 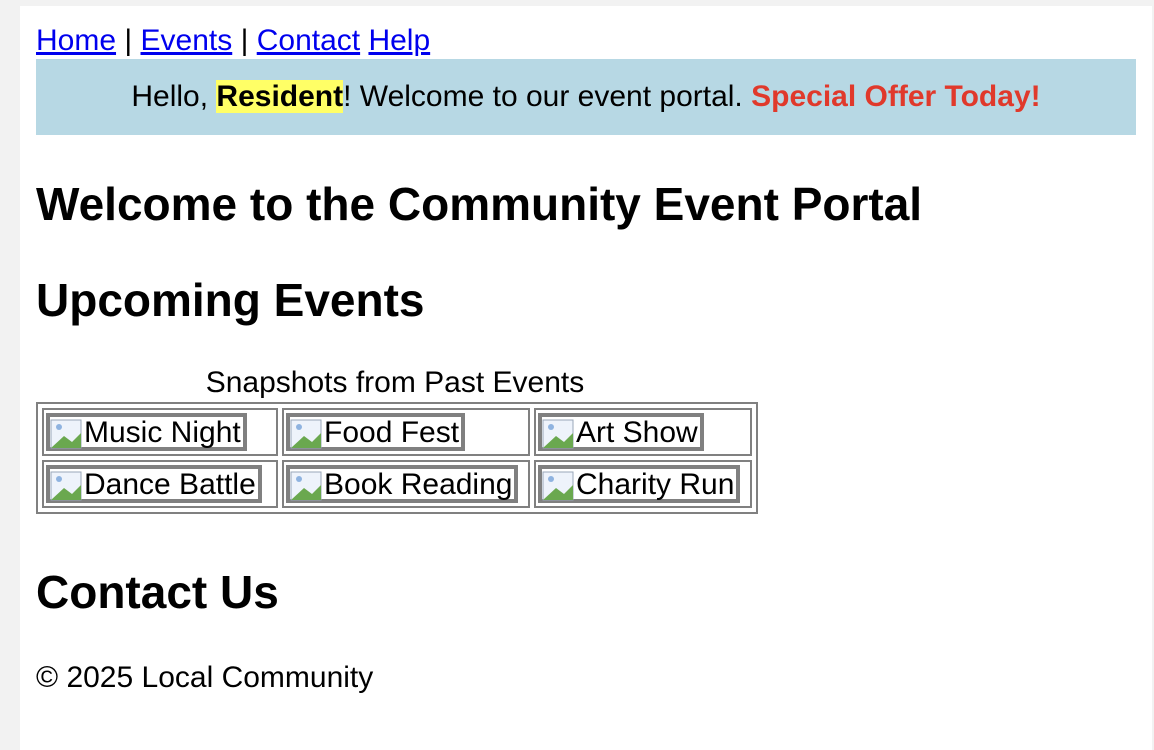 What do you see at coordinates (174, 96) in the screenshot?
I see `banner-greeting: Hello,` at bounding box center [174, 96].